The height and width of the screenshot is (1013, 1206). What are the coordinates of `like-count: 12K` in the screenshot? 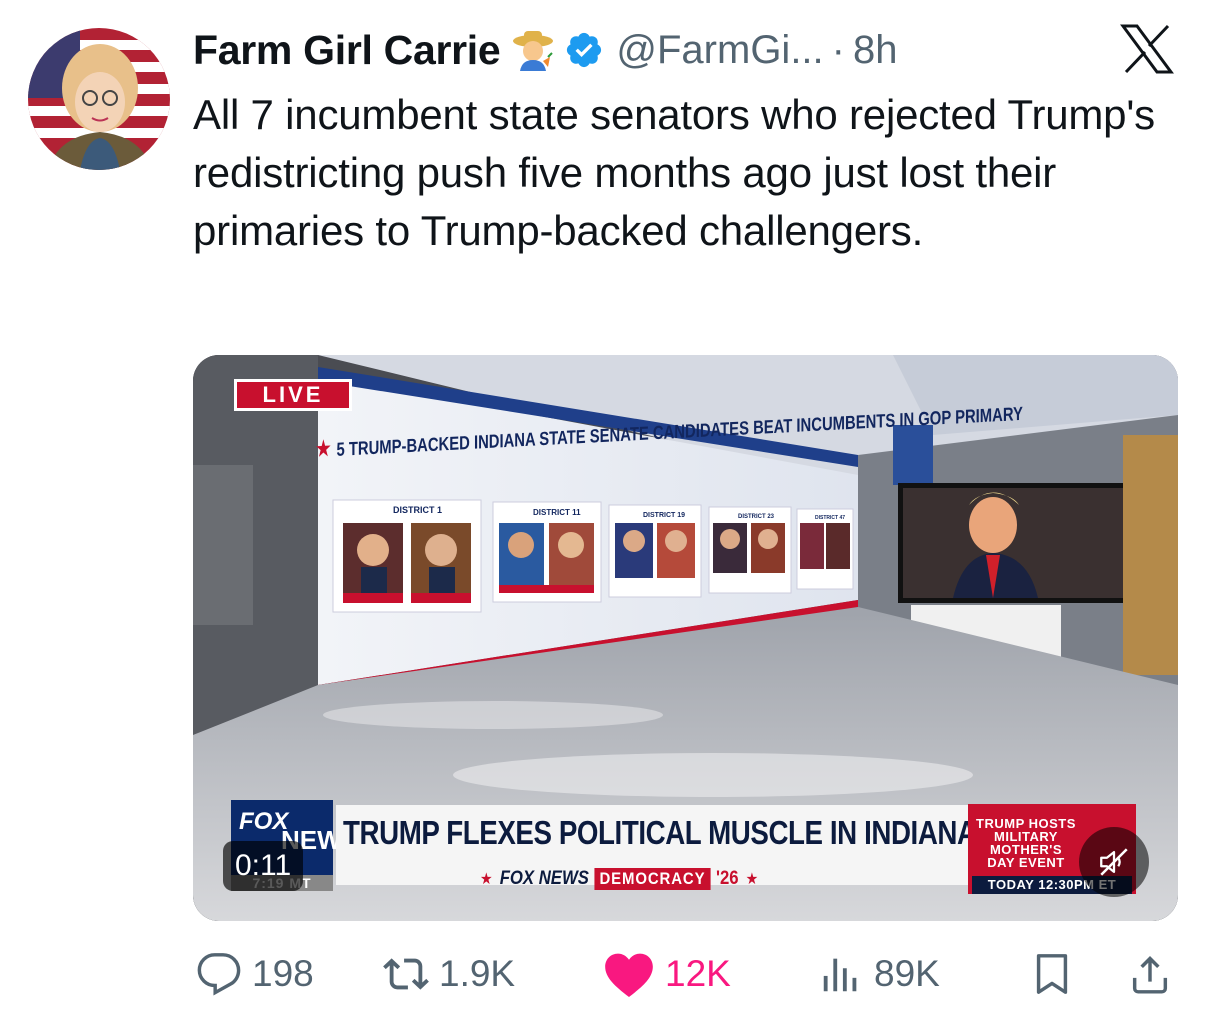 It's located at (698, 973).